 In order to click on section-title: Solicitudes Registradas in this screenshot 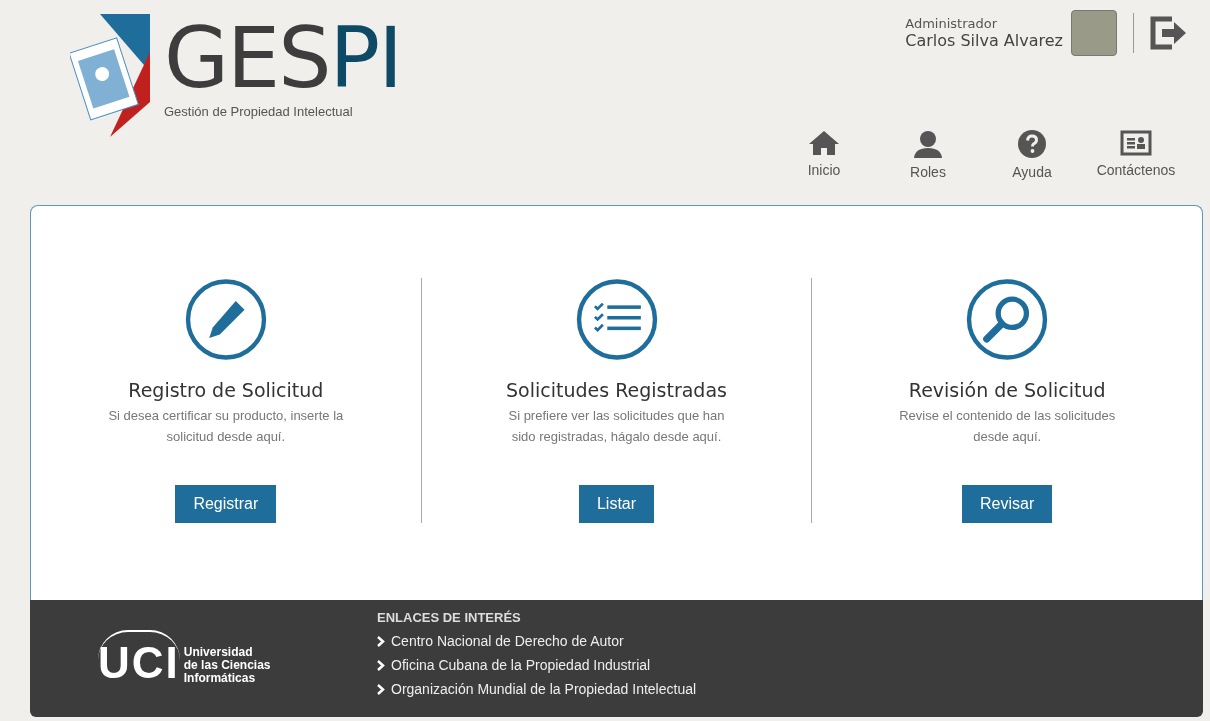, I will do `click(616, 390)`.